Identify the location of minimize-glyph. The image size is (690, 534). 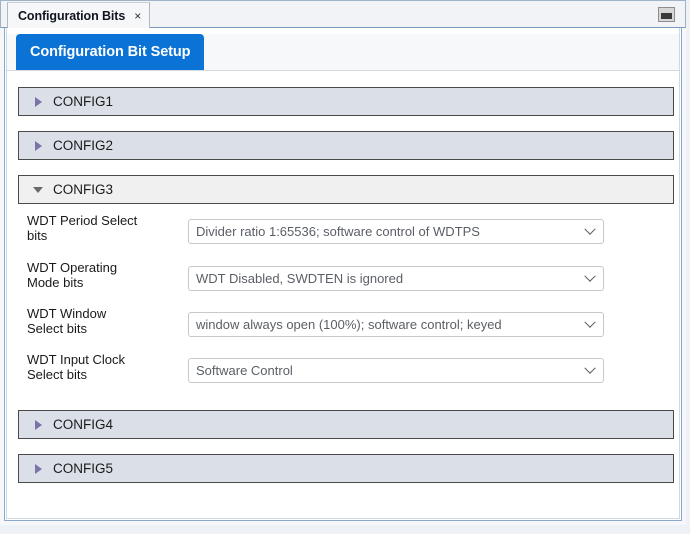
(666, 16).